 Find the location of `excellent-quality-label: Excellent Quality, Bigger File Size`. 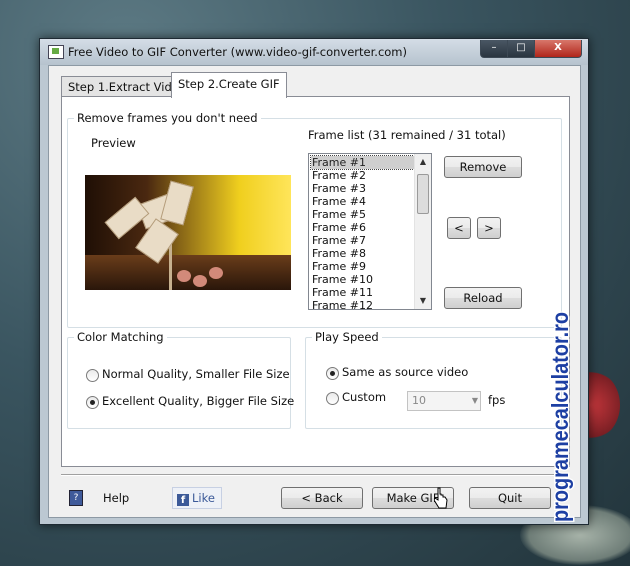

excellent-quality-label: Excellent Quality, Bigger File Size is located at coordinates (198, 401).